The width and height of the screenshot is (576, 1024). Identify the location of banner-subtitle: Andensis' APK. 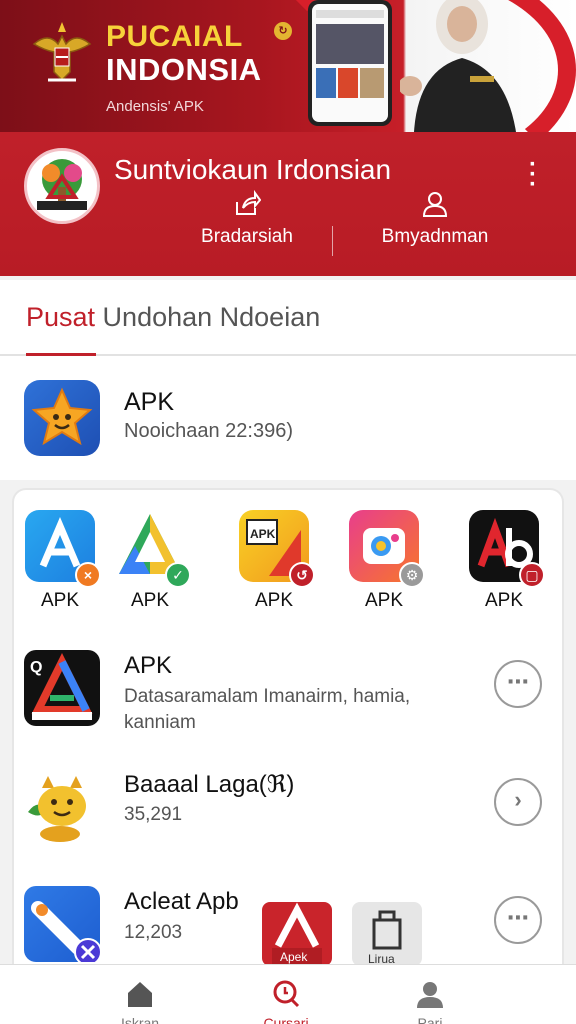
(155, 106).